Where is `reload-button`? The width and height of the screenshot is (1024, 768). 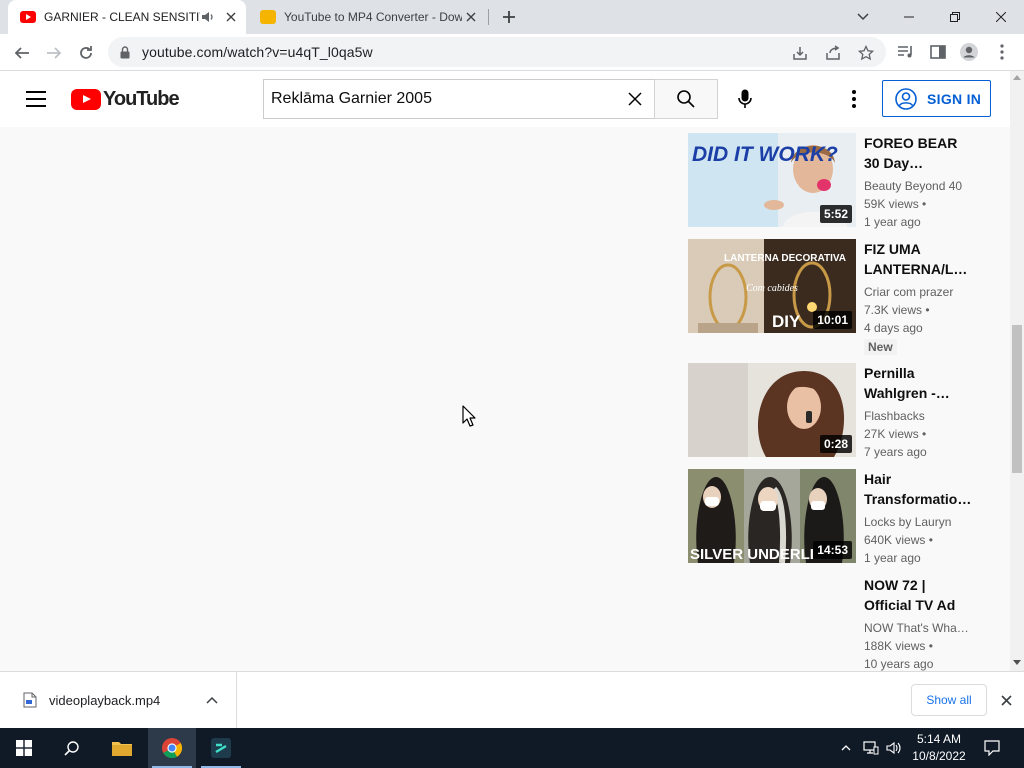 reload-button is located at coordinates (86, 53).